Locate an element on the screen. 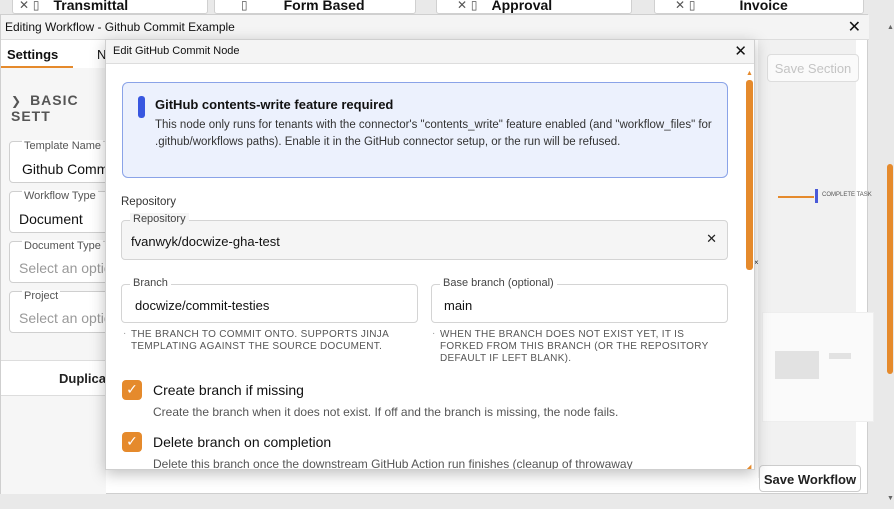  field-value: Github Commi is located at coordinates (67, 169).